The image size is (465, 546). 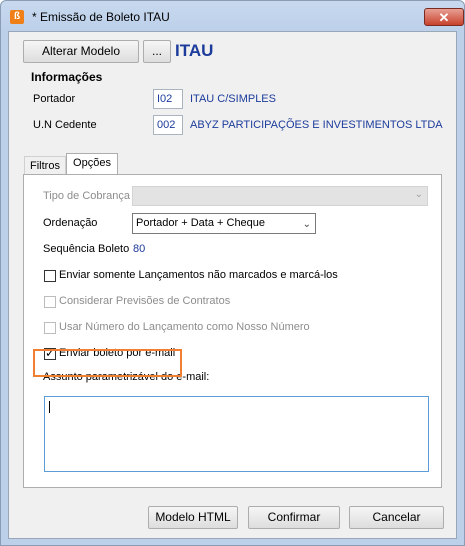 I want to click on ordenacao-label: Ordenação, so click(x=70, y=223).